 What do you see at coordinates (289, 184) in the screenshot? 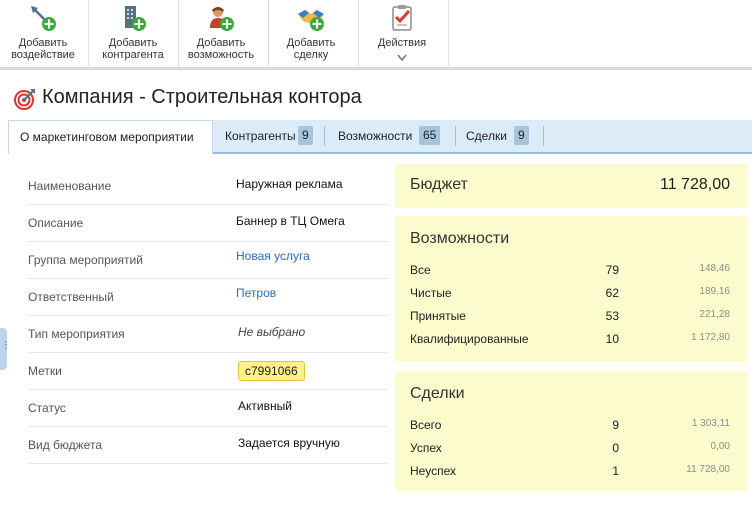
I see `field-value: Наружная реклама` at bounding box center [289, 184].